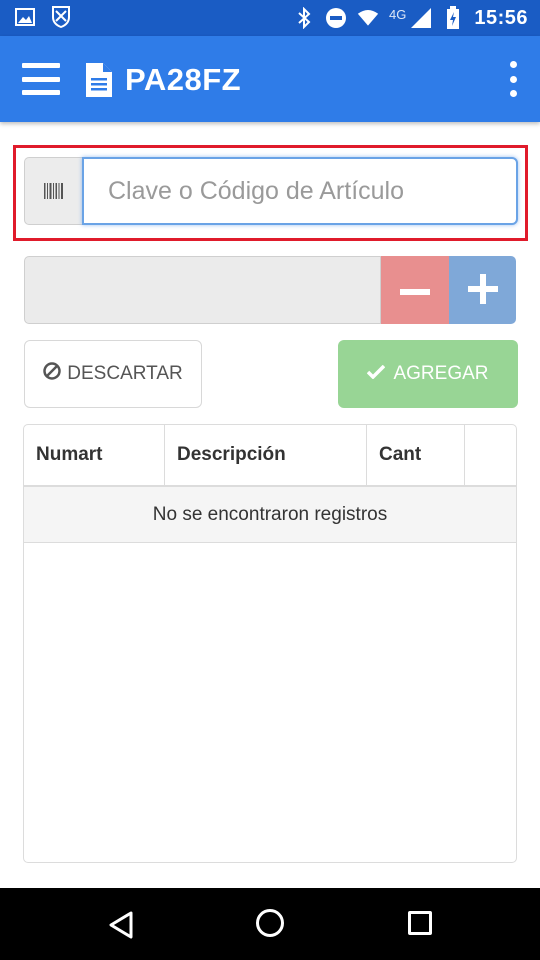 The height and width of the screenshot is (960, 540). What do you see at coordinates (270, 79) in the screenshot?
I see `app-bar: PA28FZ` at bounding box center [270, 79].